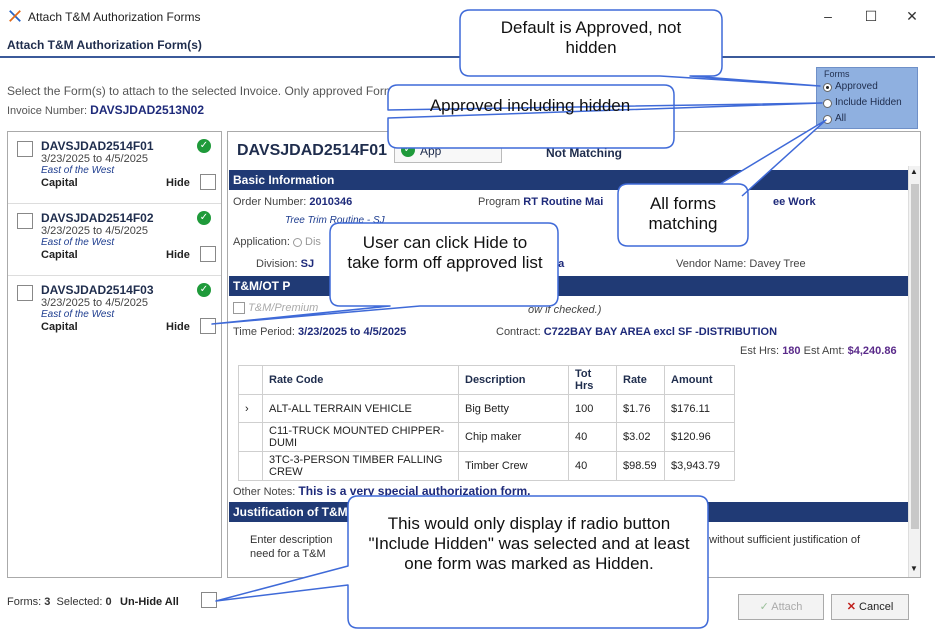  Describe the element at coordinates (699, 380) in the screenshot. I see `column-header: Amount` at that location.